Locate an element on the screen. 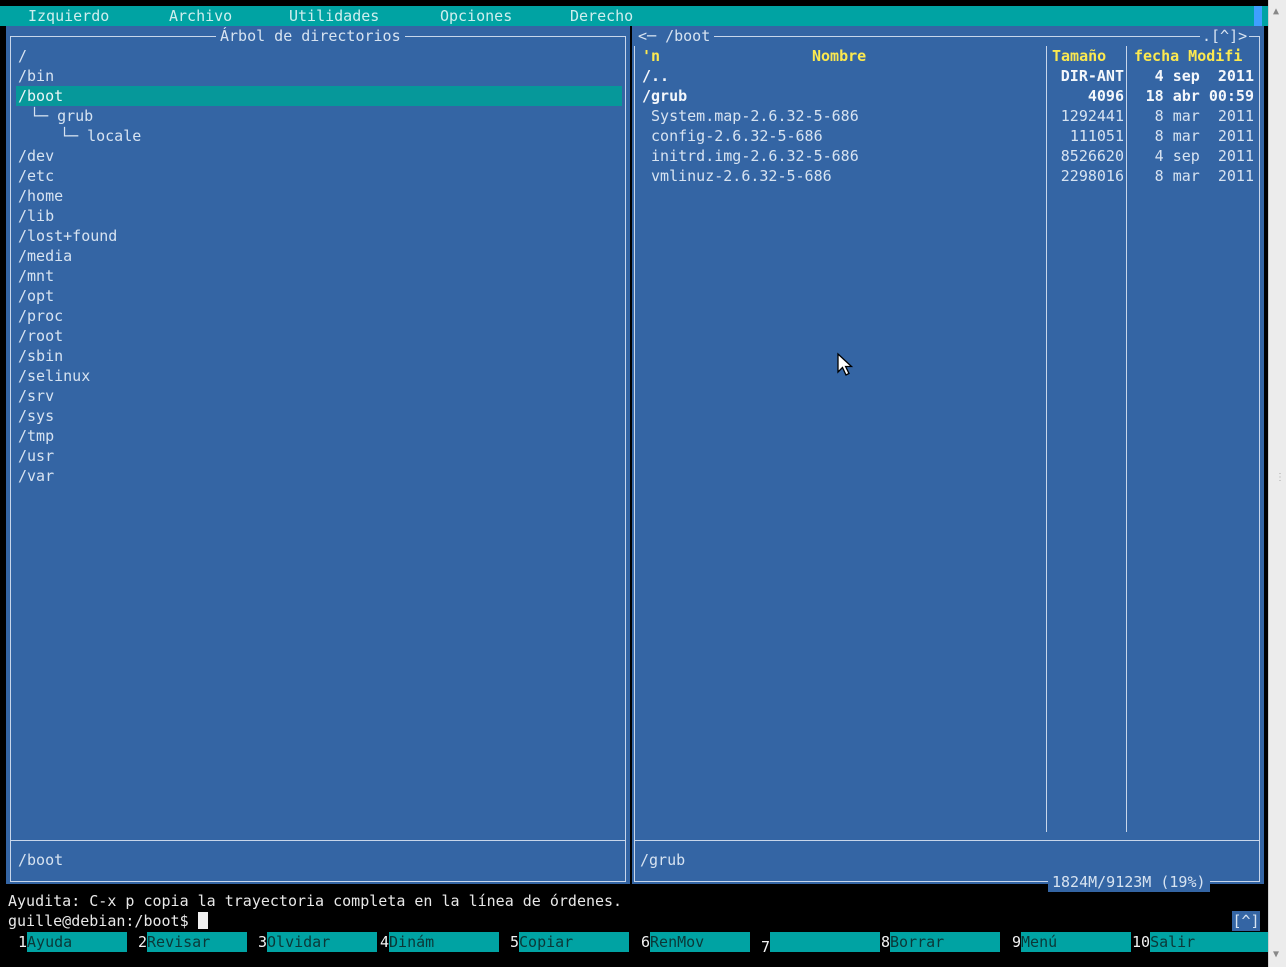 The width and height of the screenshot is (1286, 967). tree-item: / is located at coordinates (22, 56).